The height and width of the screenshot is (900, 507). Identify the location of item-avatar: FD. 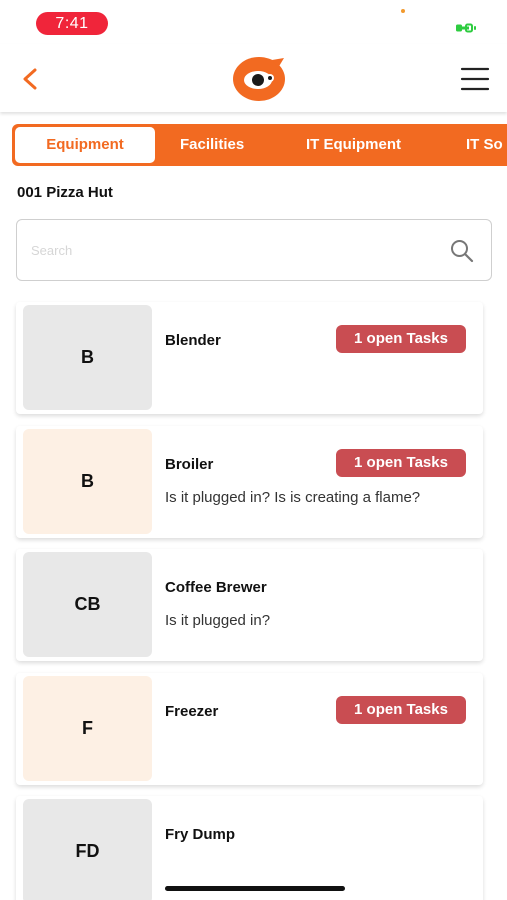
(87, 849).